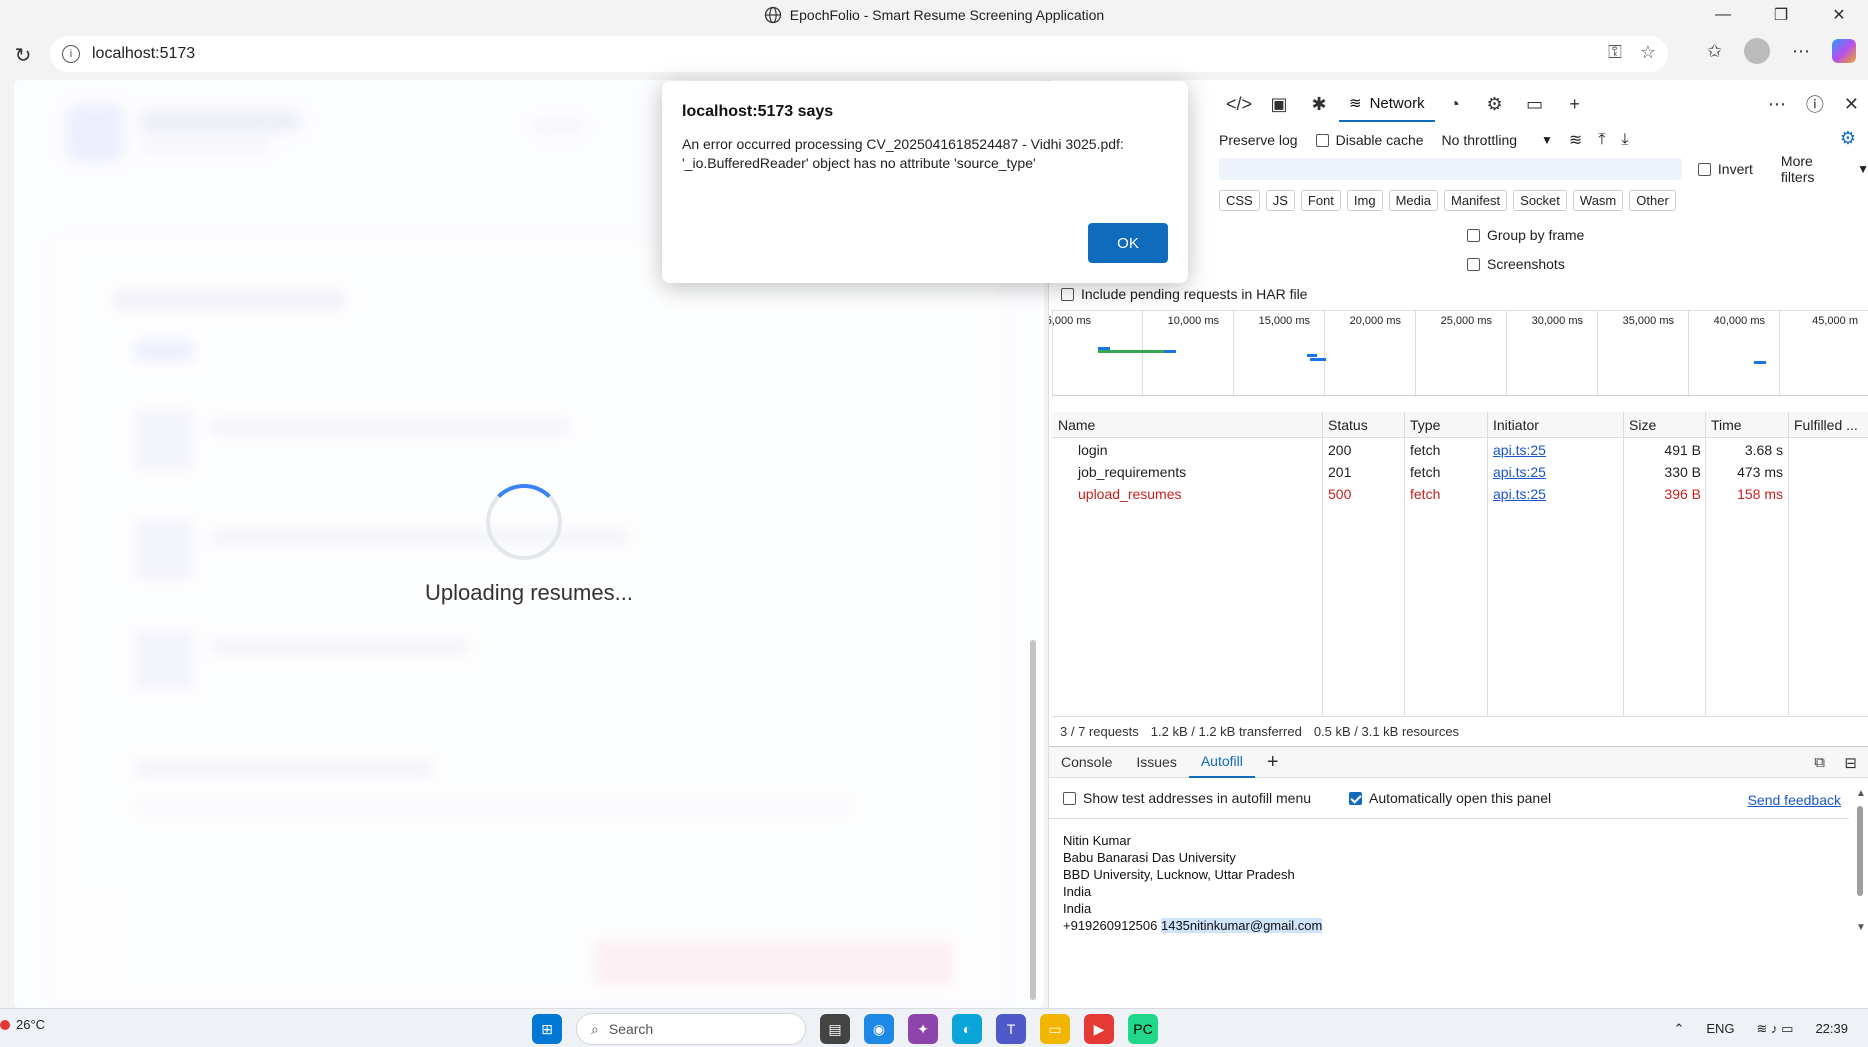 This screenshot has width=1868, height=1047. Describe the element at coordinates (1652, 200) in the screenshot. I see `filter-chip-other: Other` at that location.